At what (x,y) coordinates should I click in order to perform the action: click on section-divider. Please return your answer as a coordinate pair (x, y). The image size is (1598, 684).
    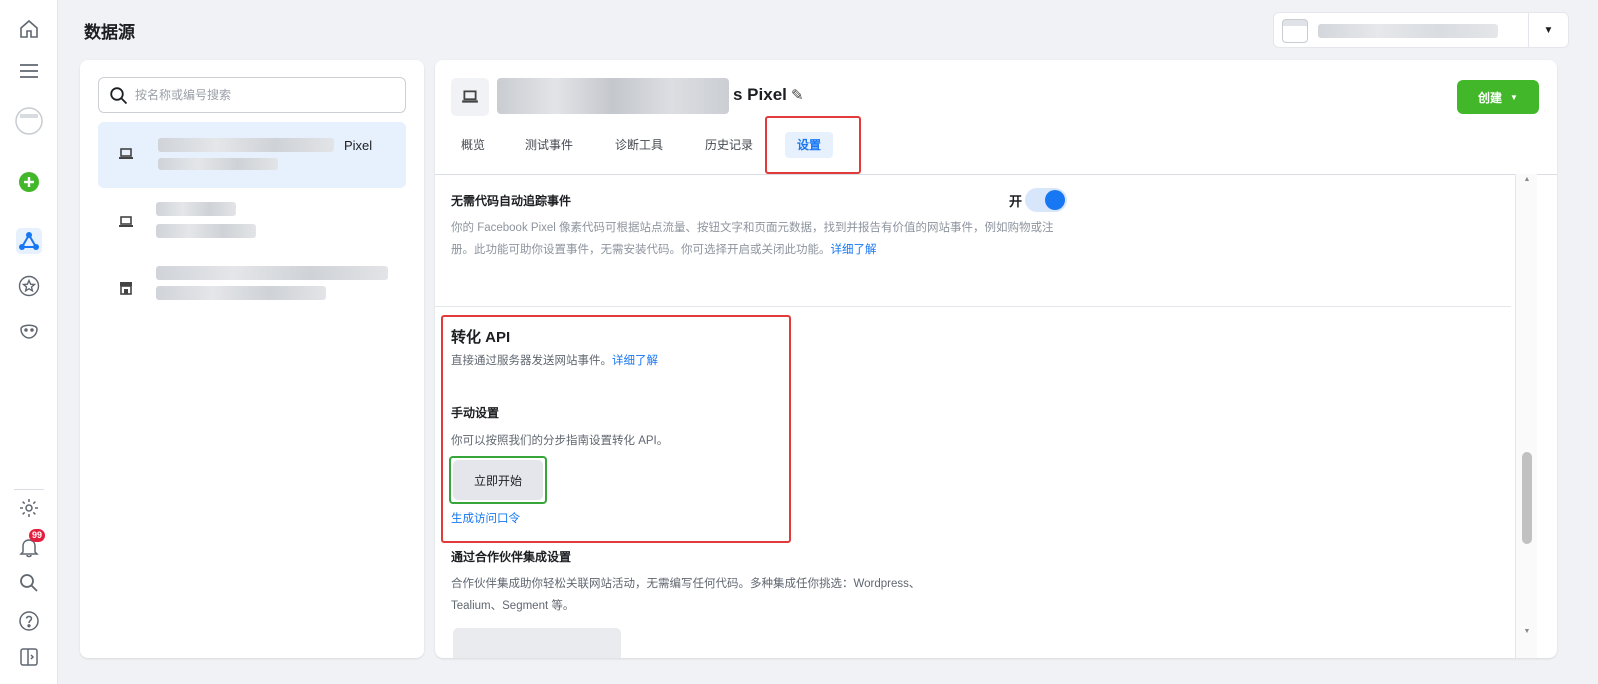
    Looking at the image, I should click on (973, 306).